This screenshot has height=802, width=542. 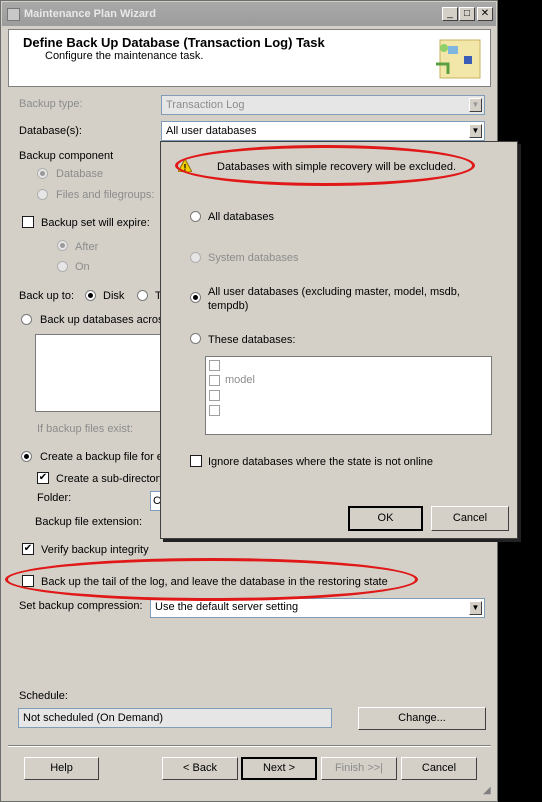 What do you see at coordinates (205, 105) in the screenshot?
I see `backup-type-value: Transaction Log` at bounding box center [205, 105].